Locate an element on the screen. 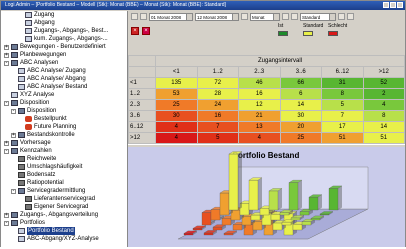 This screenshot has height=249, width=406. grid-cell: 135 is located at coordinates (176, 83).